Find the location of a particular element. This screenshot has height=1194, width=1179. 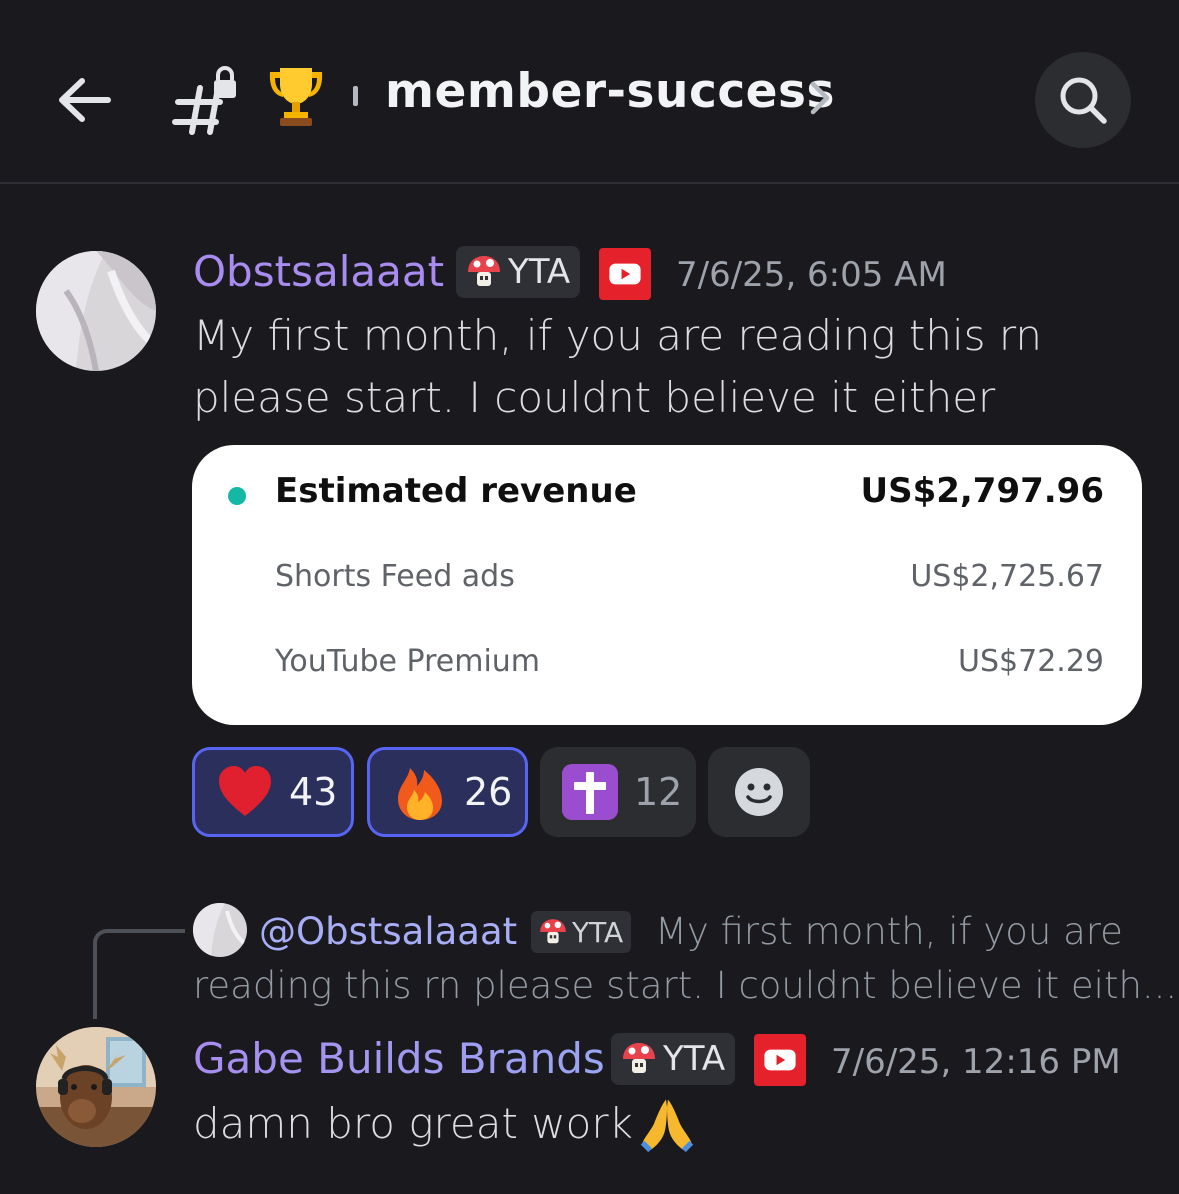

reaction-heart: 43 is located at coordinates (273, 792).